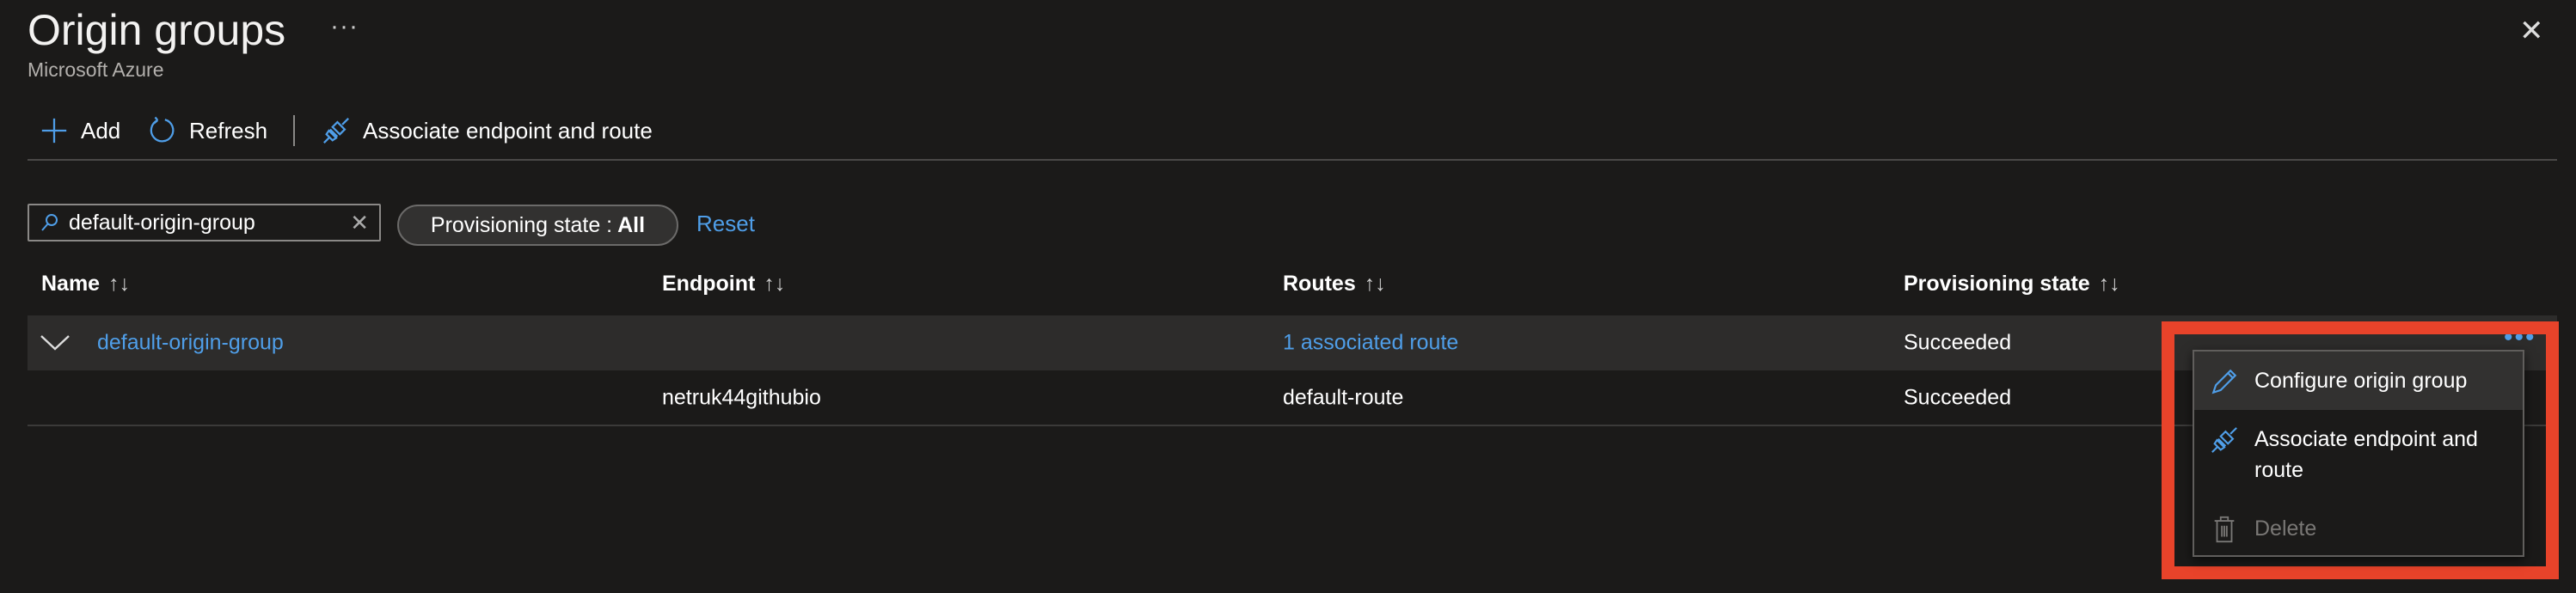  I want to click on column-header-provisioning-state: Provisioning state ↑↓, so click(2012, 284).